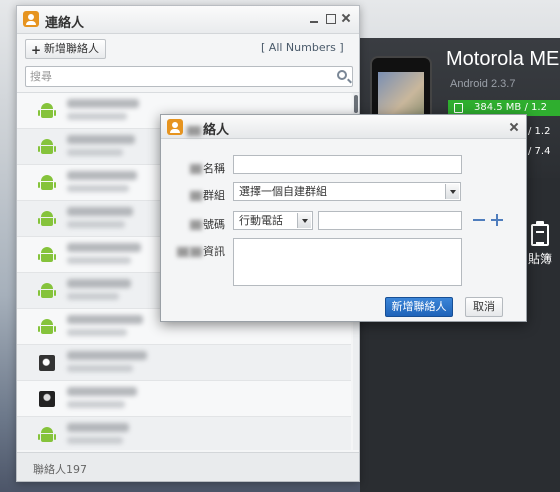  Describe the element at coordinates (176, 76) in the screenshot. I see `search-input` at that location.